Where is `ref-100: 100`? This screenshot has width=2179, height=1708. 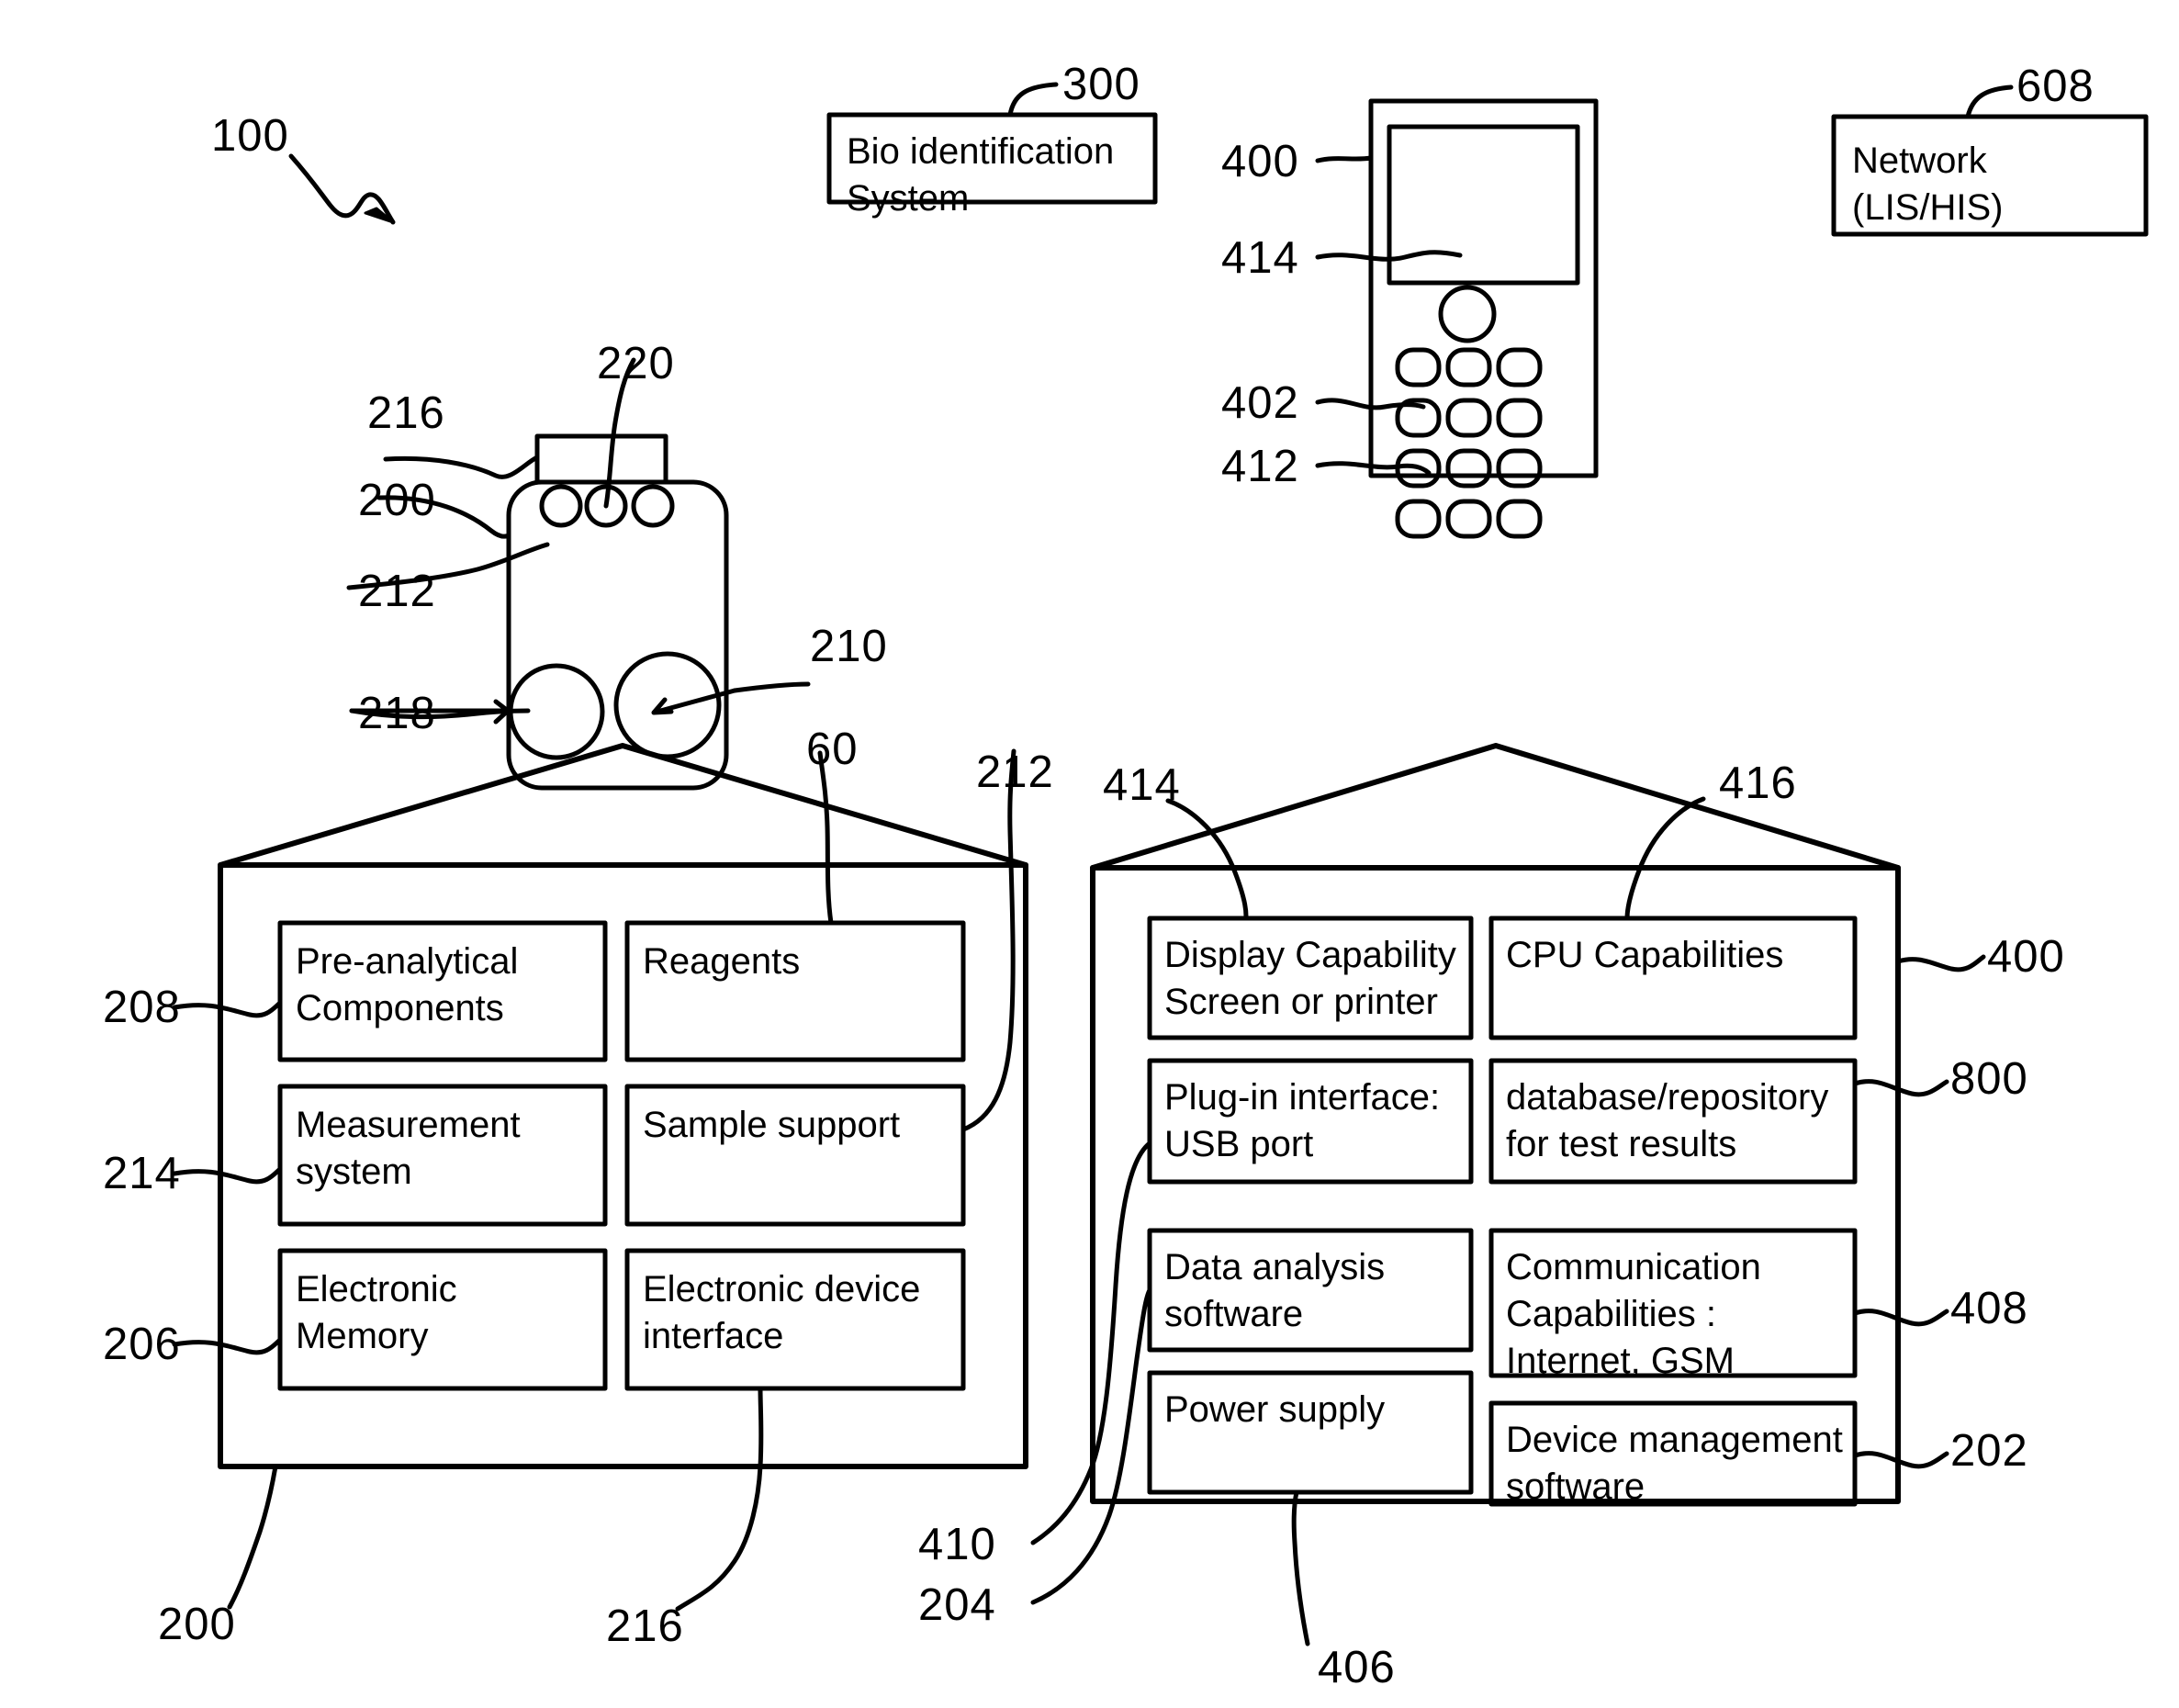 ref-100: 100 is located at coordinates (250, 136).